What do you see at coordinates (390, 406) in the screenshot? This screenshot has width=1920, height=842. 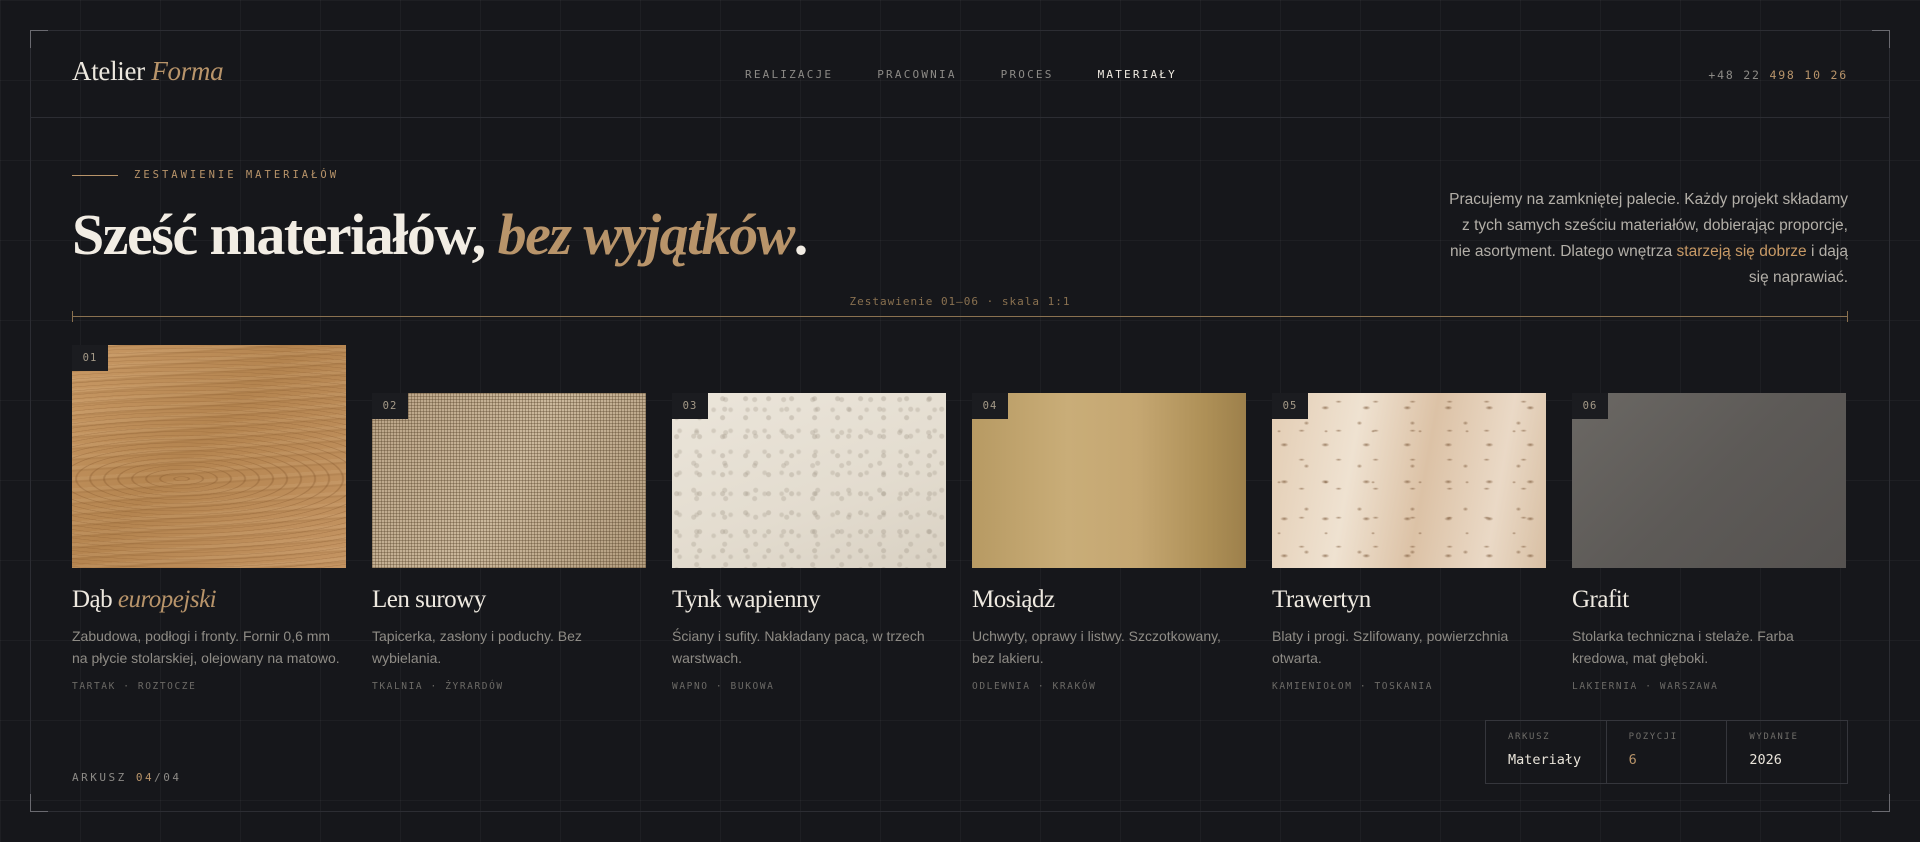 I see `material-number: 02` at bounding box center [390, 406].